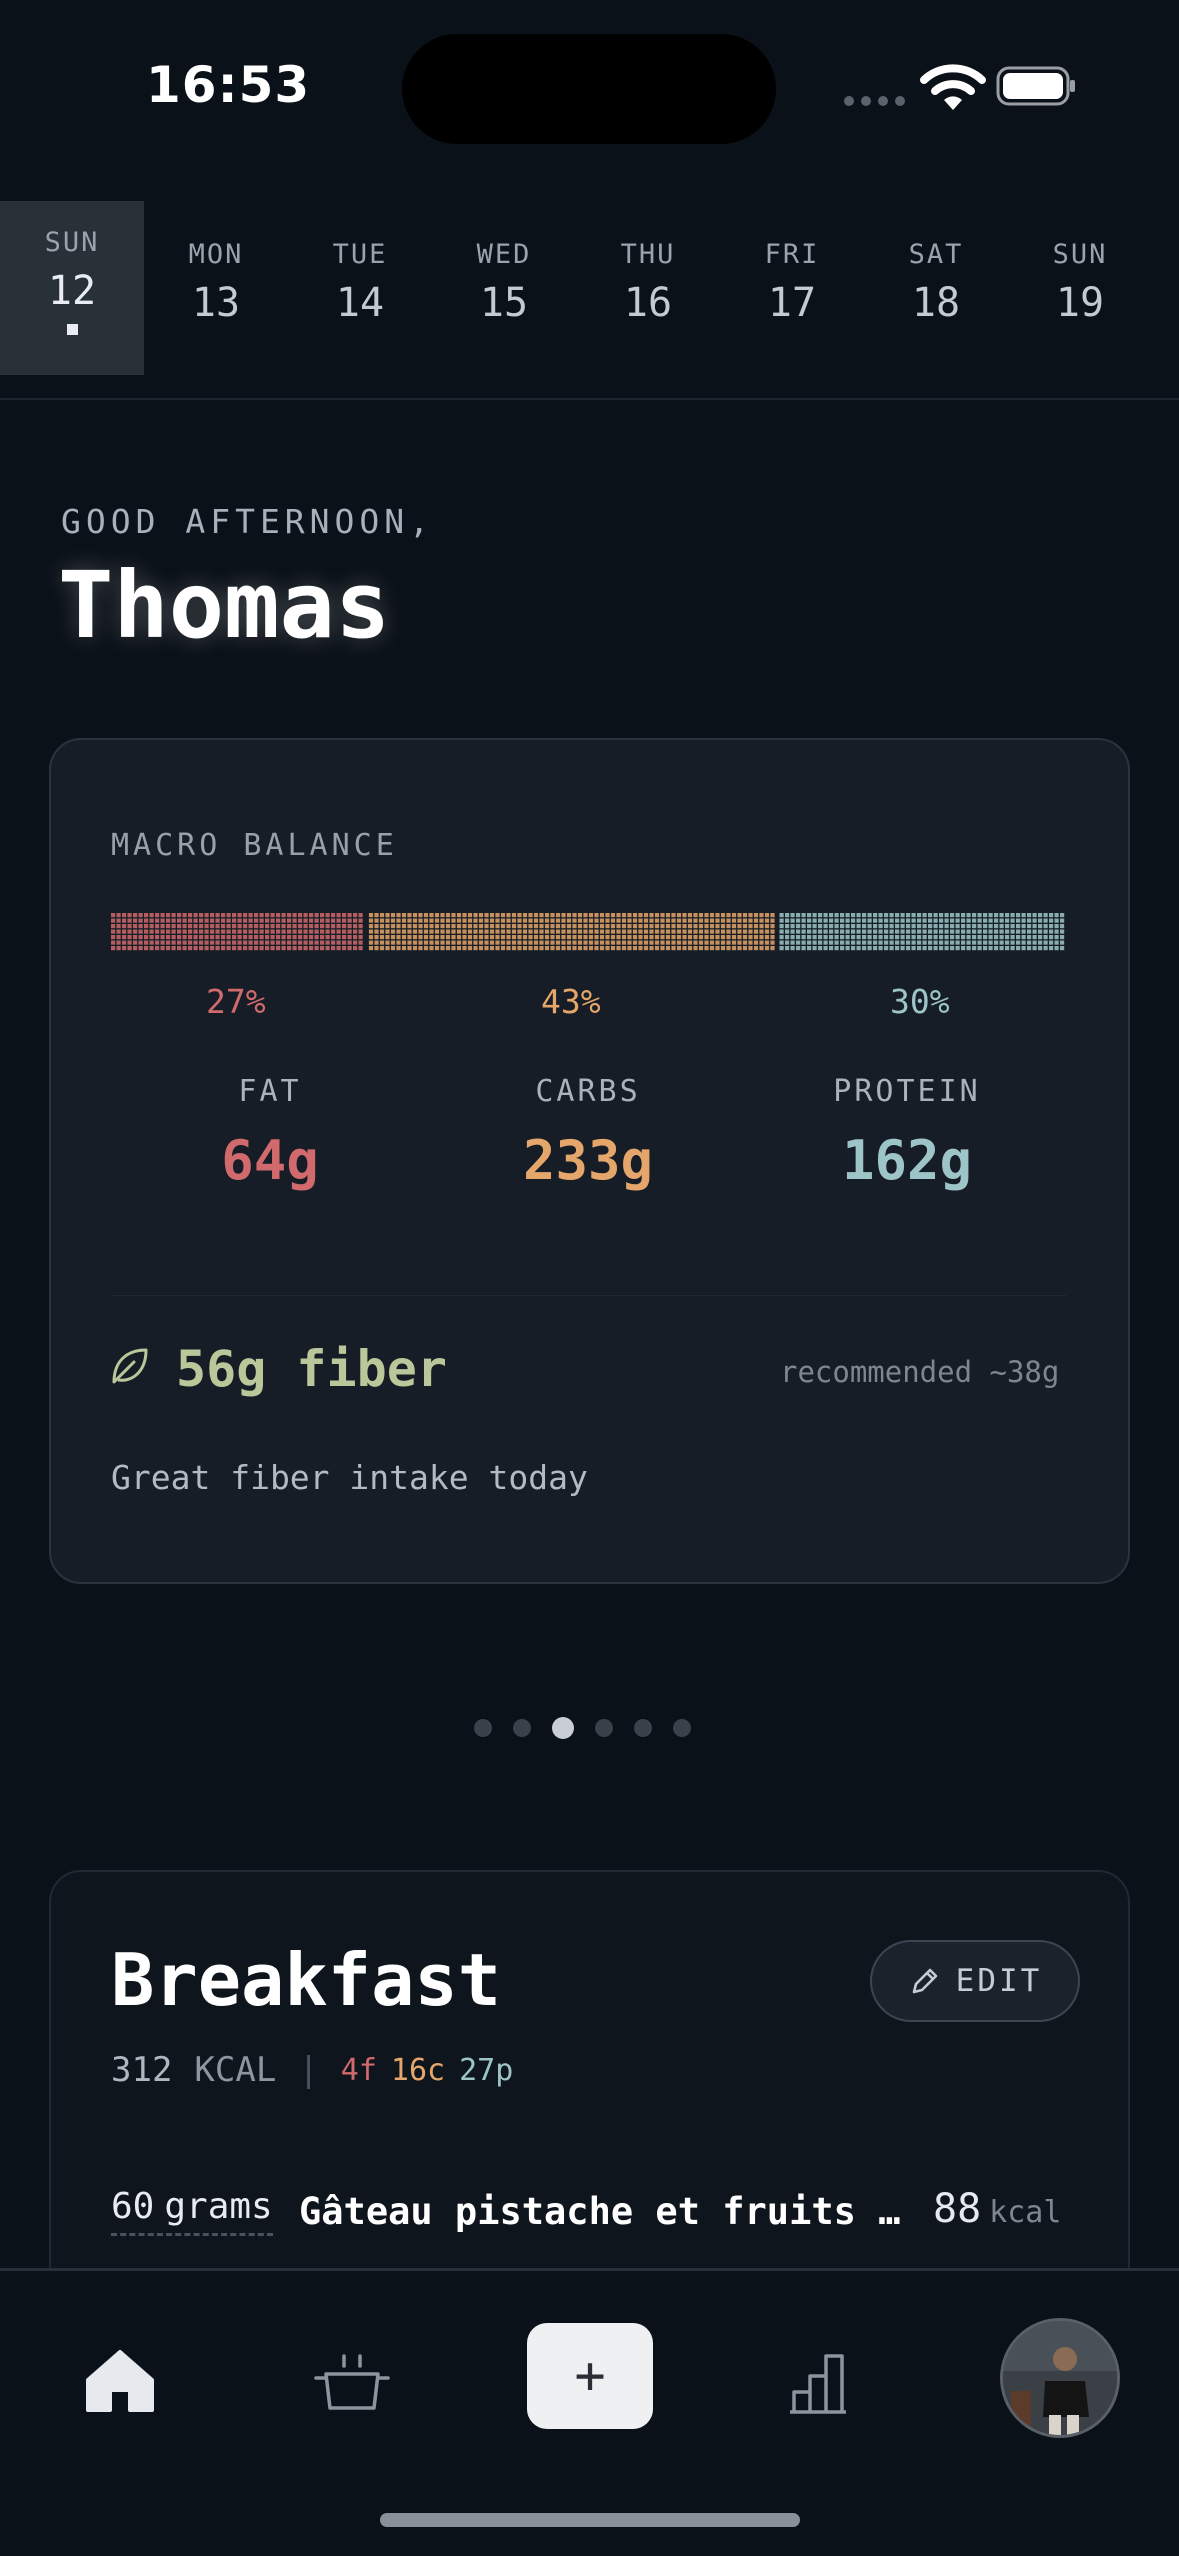 The image size is (1179, 2556). I want to click on macro-bar-protein, so click(922, 932).